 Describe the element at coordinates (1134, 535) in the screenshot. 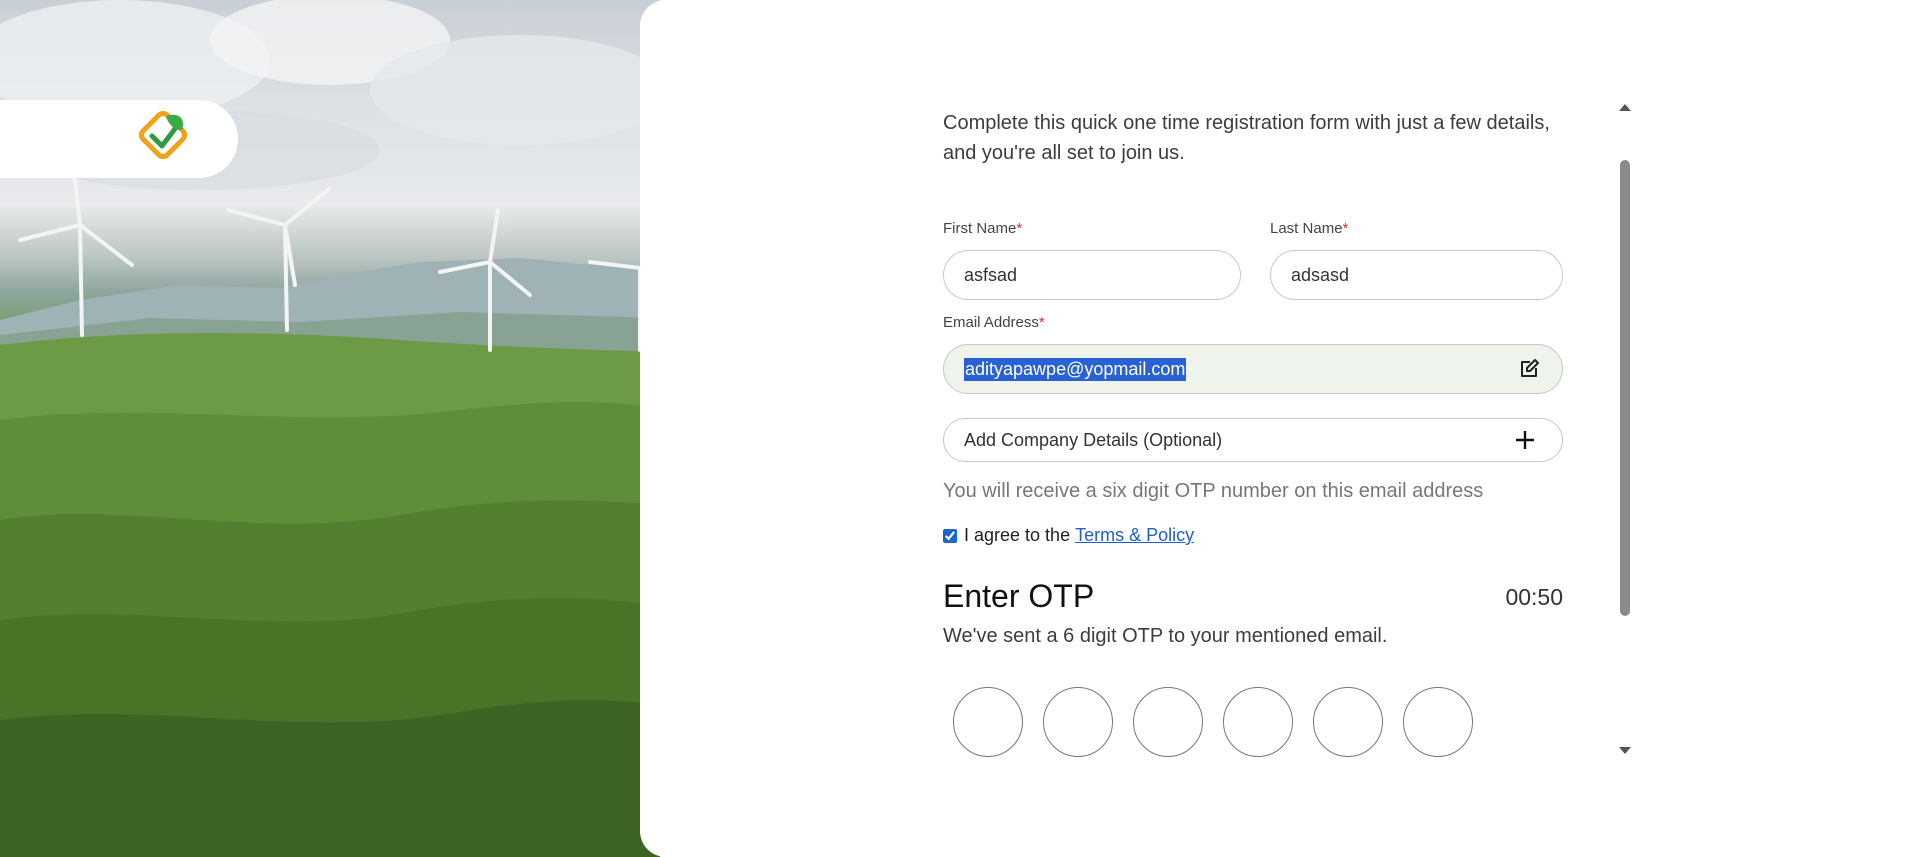

I see `terms-policy-link: Terms & Policy` at that location.